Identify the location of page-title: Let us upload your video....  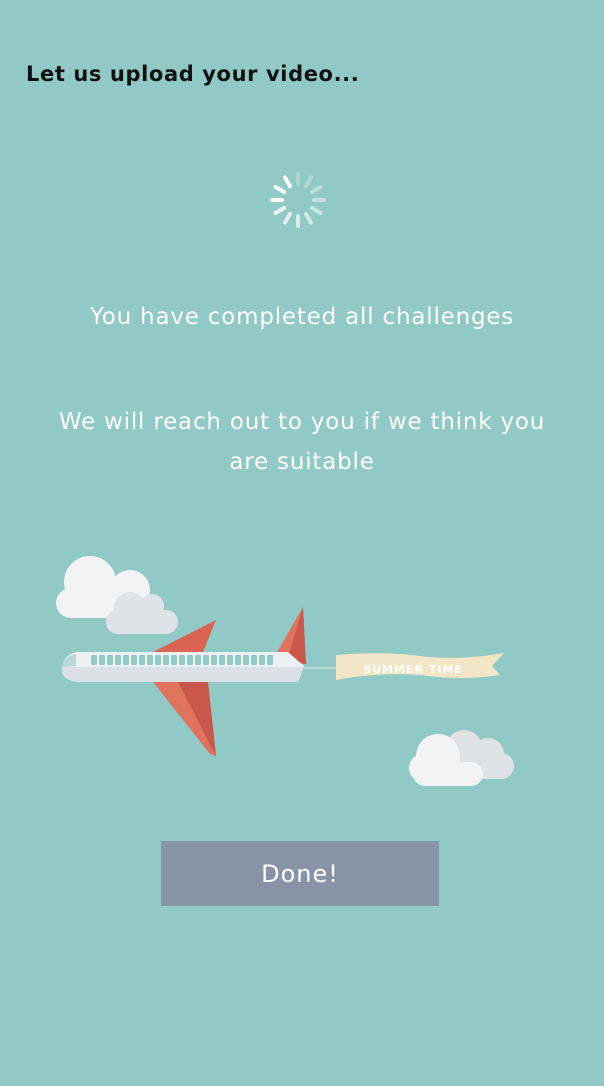
(193, 74).